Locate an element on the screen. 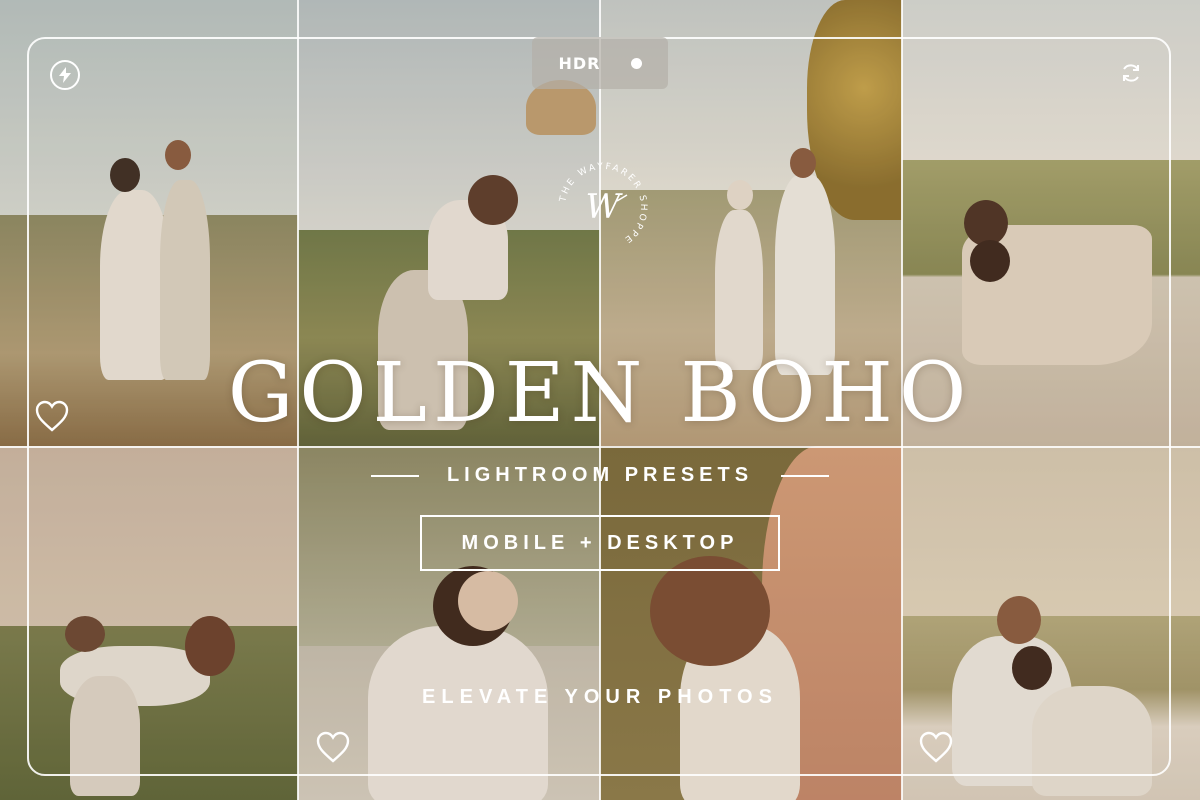  platform-box: MOBILE + DESKTOP is located at coordinates (600, 543).